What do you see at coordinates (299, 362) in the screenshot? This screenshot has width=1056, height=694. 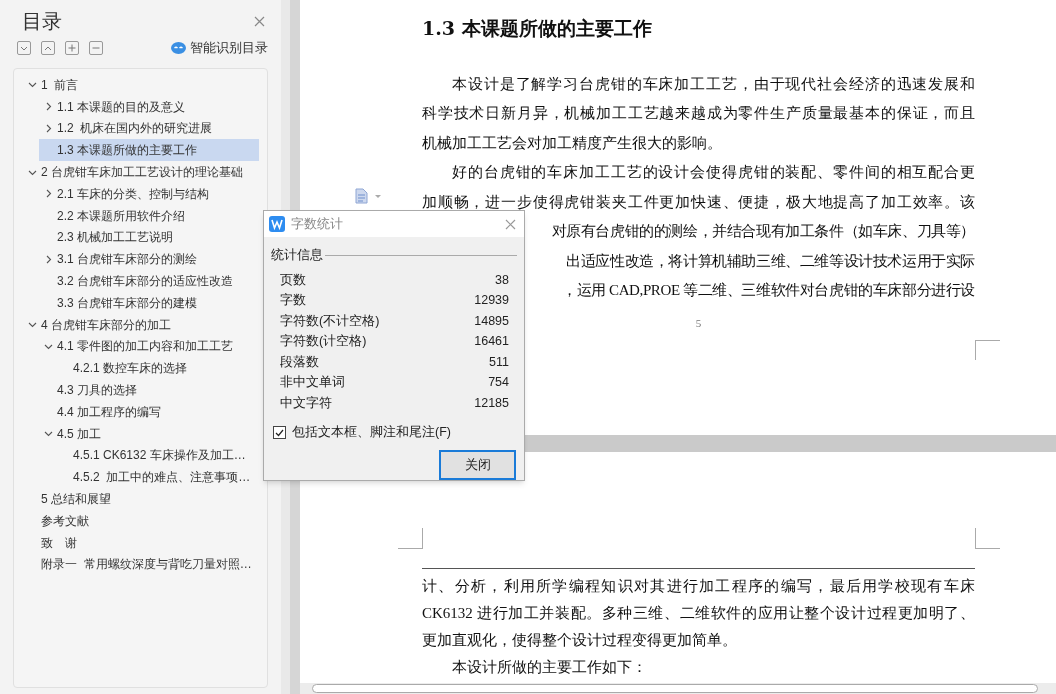 I see `stat-label: 段落数` at bounding box center [299, 362].